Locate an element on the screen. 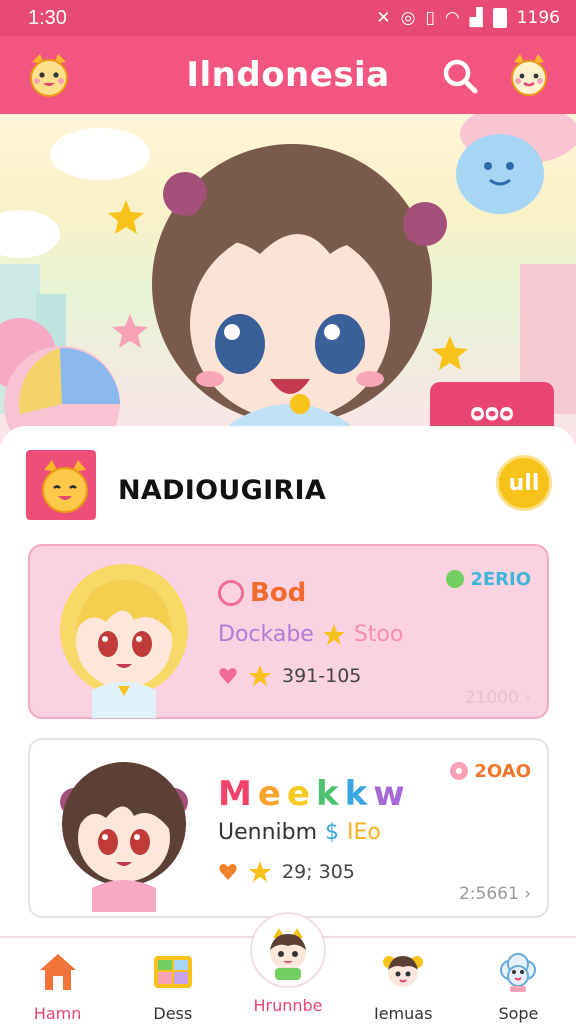 This screenshot has height=1024, width=576. card-2-name-letter-3: e is located at coordinates (298, 794).